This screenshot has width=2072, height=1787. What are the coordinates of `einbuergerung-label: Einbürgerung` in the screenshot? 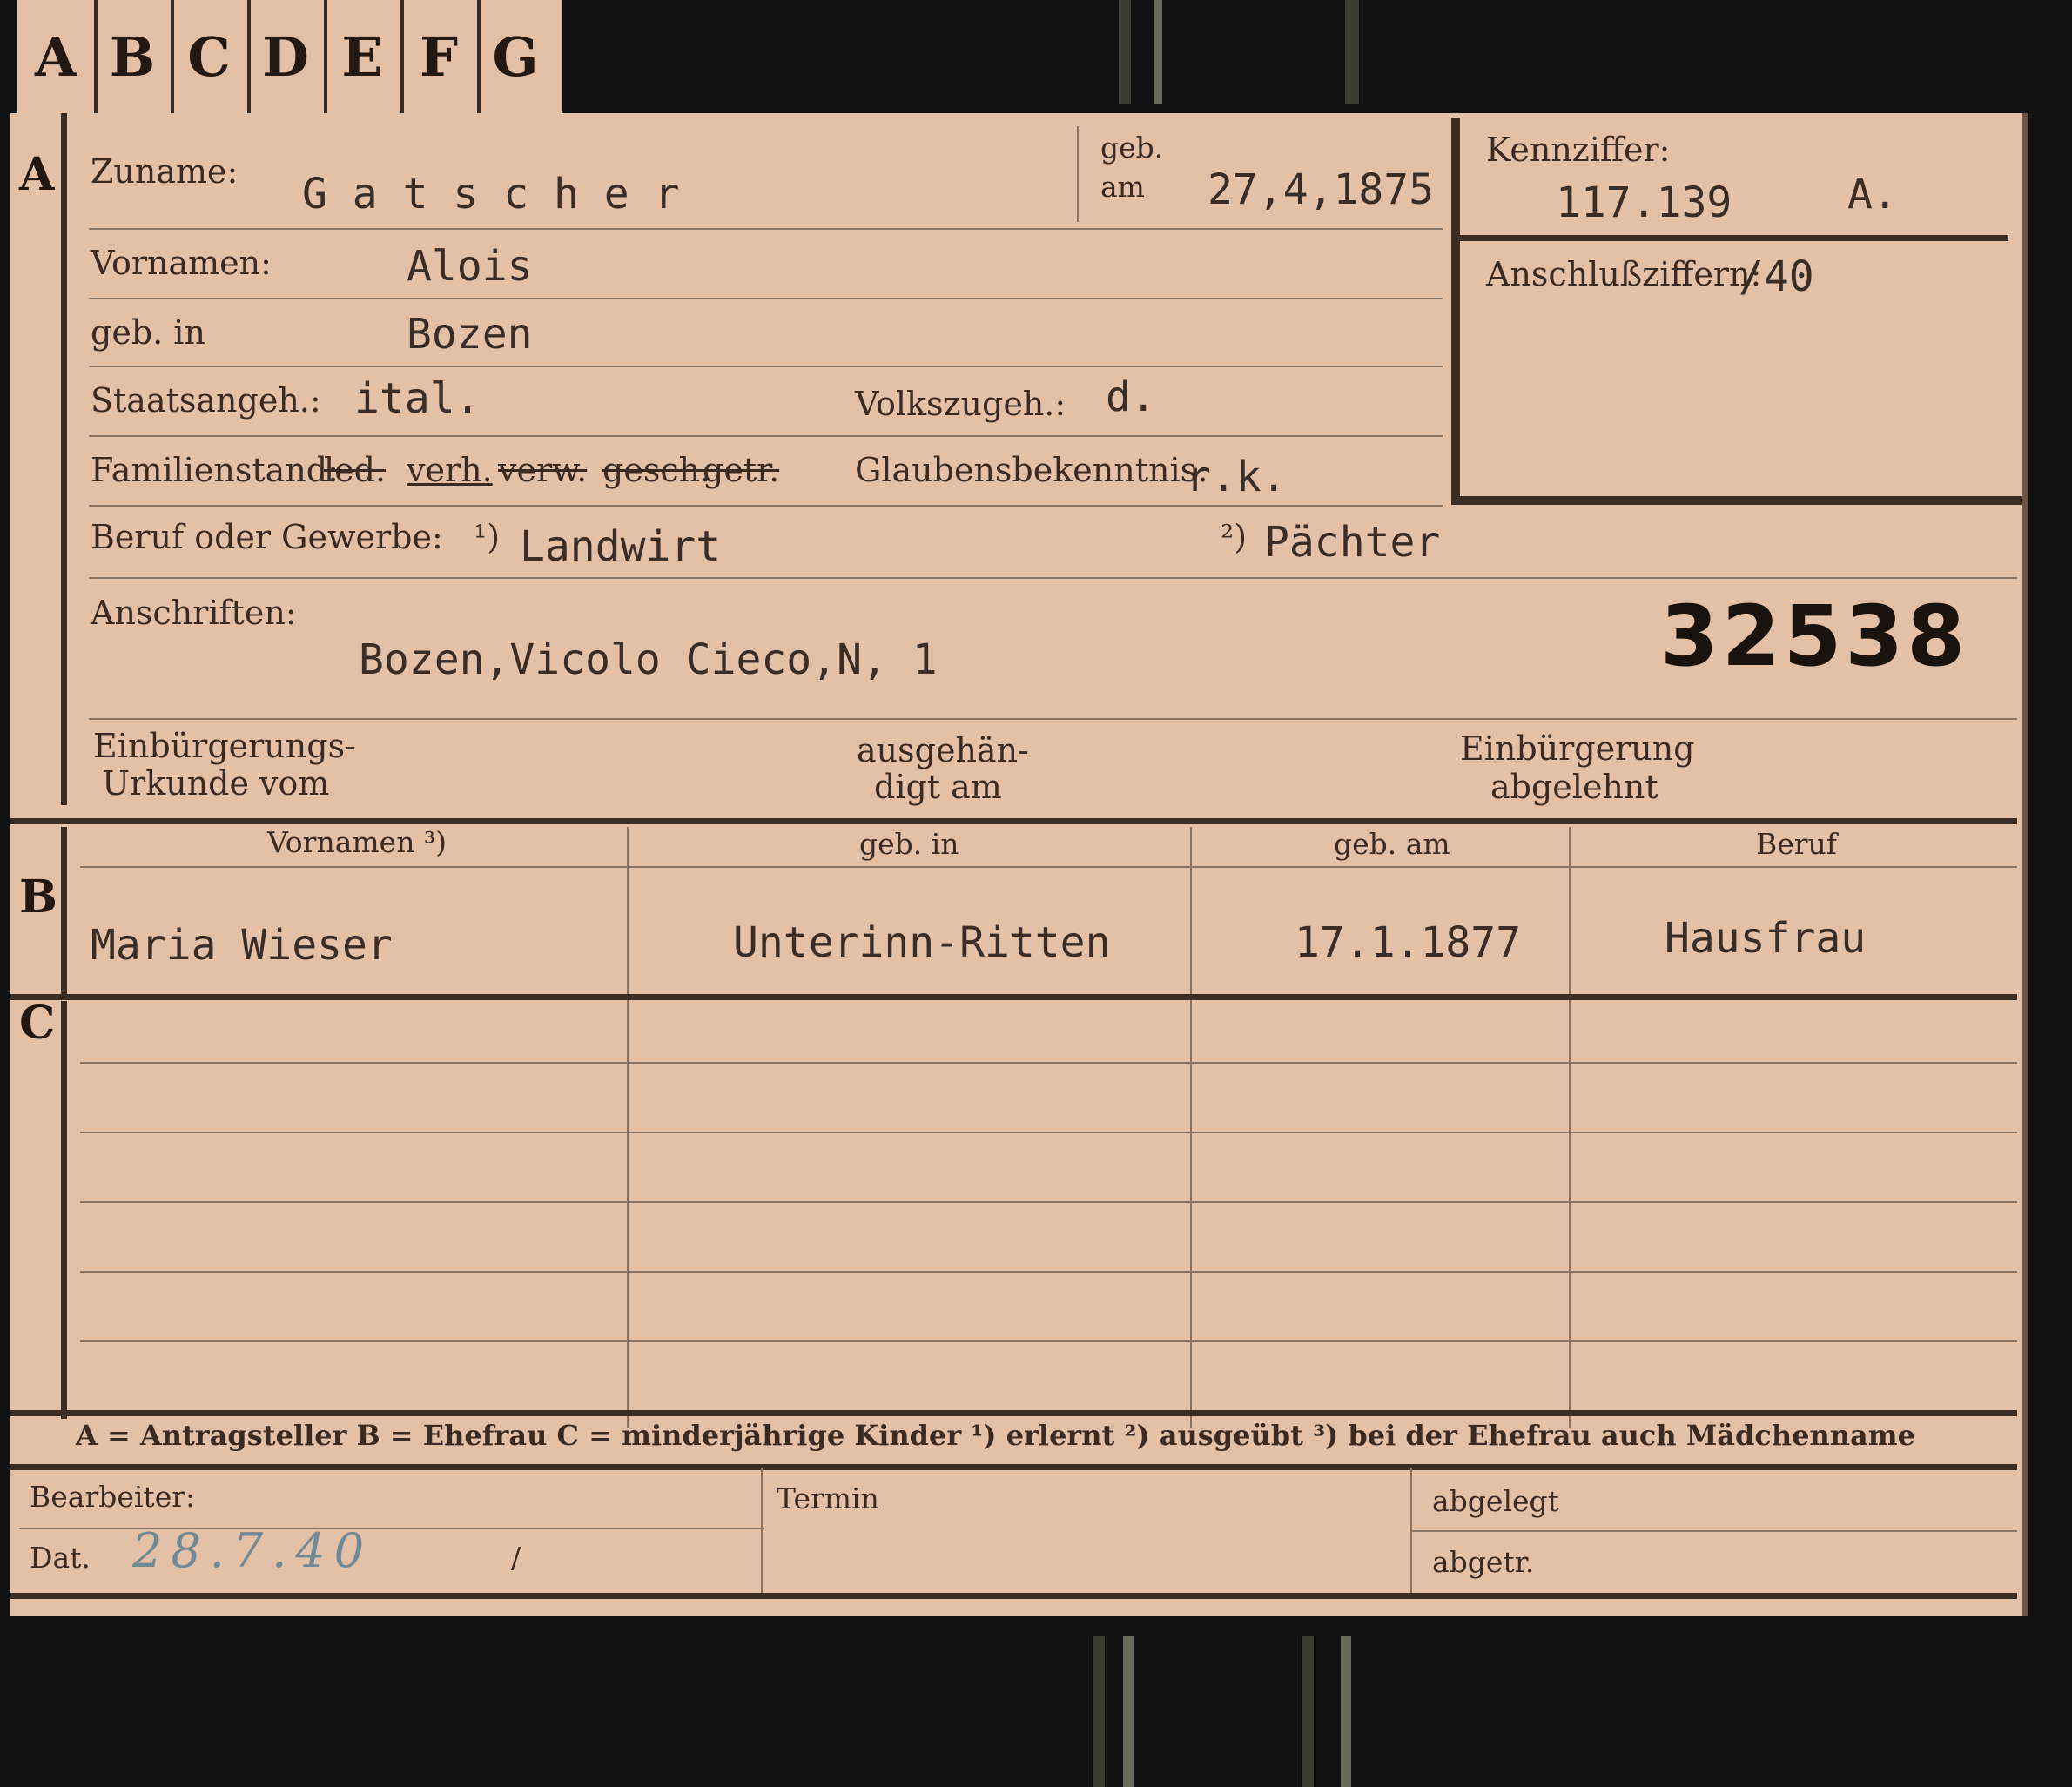 It's located at (1578, 749).